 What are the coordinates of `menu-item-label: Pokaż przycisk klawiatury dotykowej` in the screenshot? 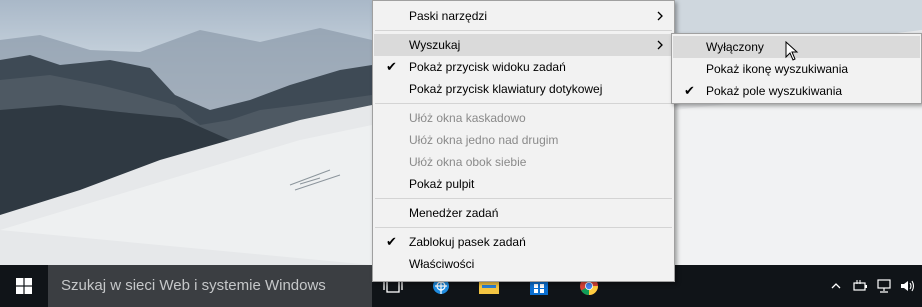 It's located at (506, 89).